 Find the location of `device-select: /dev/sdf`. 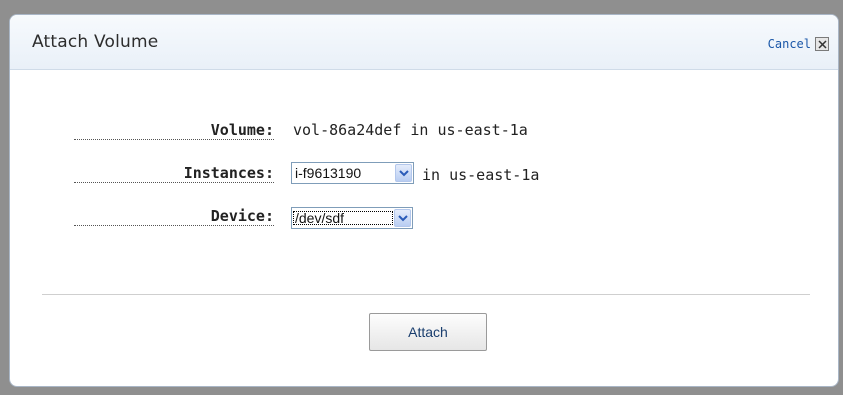

device-select: /dev/sdf is located at coordinates (352, 218).